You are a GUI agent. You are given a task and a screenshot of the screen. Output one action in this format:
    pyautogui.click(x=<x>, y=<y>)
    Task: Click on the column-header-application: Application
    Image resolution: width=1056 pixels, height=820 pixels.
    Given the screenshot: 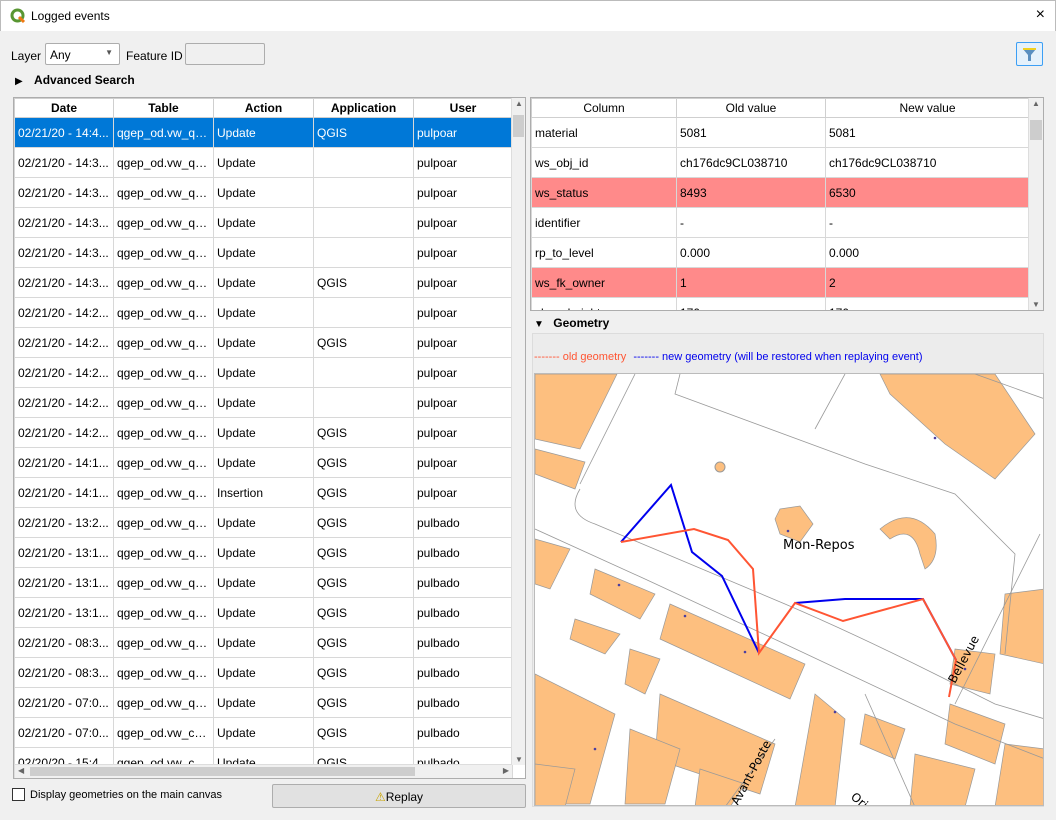 What is the action you would take?
    pyautogui.click(x=363, y=108)
    